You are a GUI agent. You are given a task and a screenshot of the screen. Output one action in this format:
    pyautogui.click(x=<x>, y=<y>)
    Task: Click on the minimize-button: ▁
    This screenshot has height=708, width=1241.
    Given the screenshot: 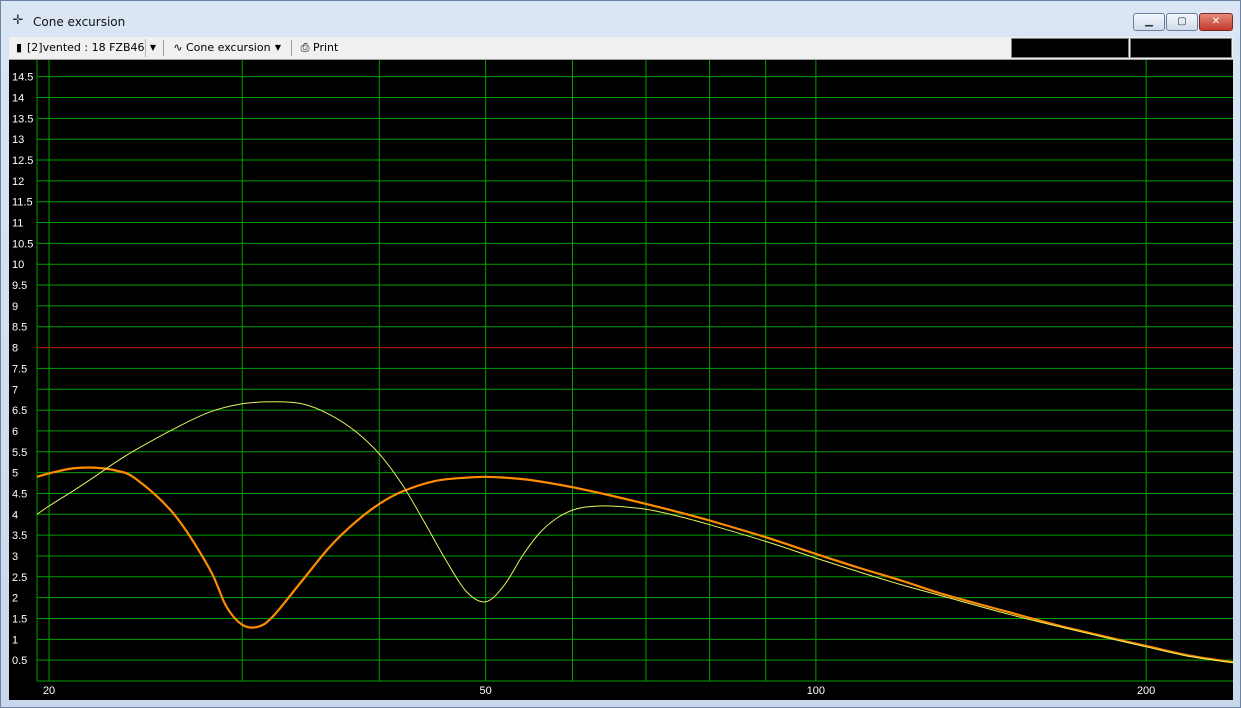 What is the action you would take?
    pyautogui.click(x=1149, y=22)
    